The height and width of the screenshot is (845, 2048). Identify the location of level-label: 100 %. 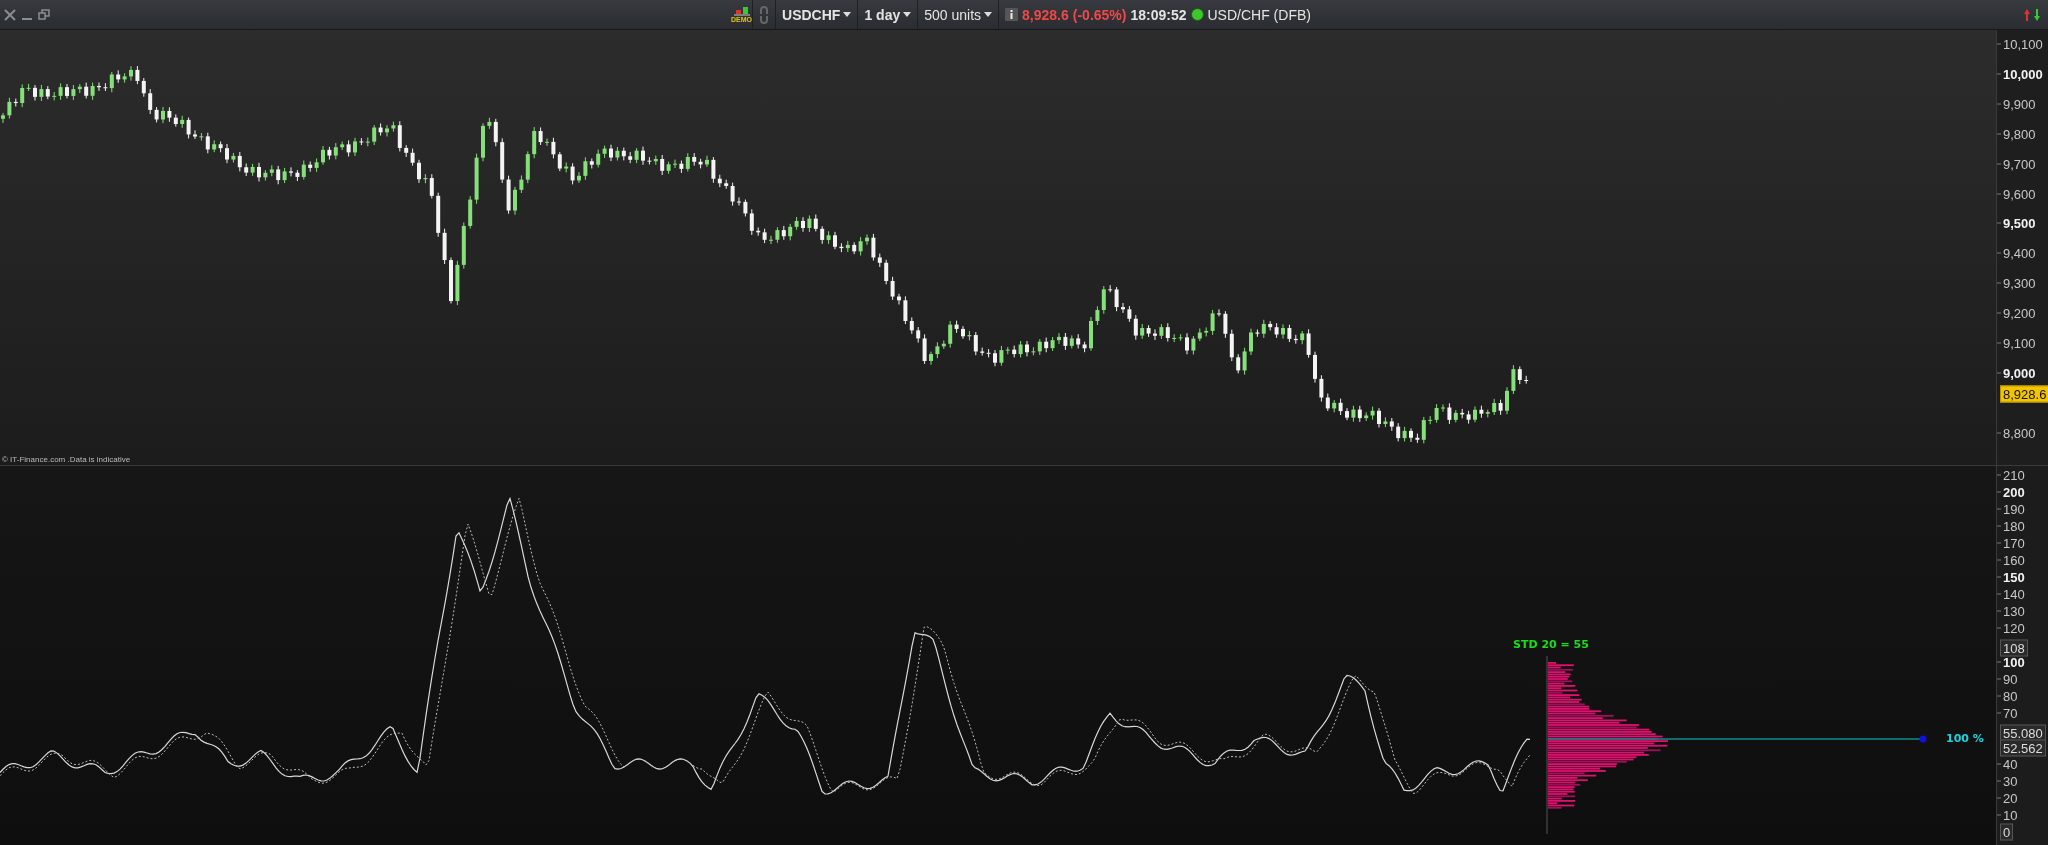
(1965, 738).